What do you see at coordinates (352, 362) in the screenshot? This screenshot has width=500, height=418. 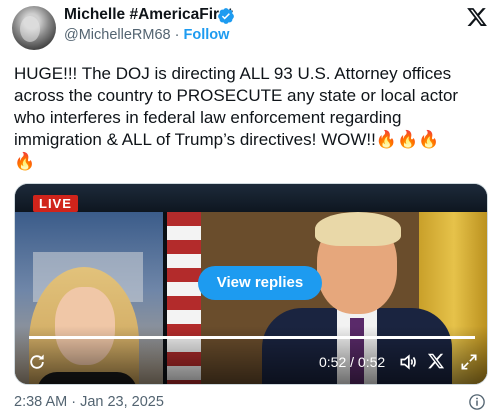 I see `video-time: 0:52 / 0:52` at bounding box center [352, 362].